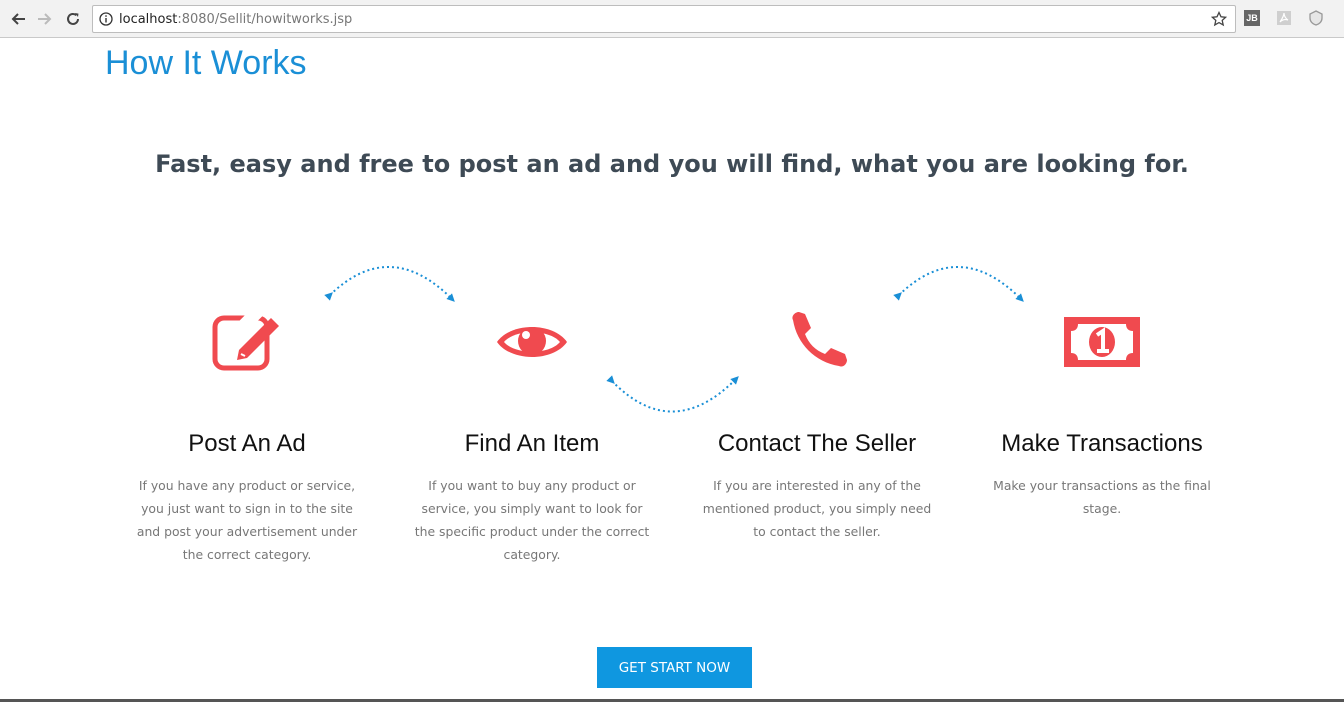 This screenshot has width=1344, height=702. I want to click on reload-icon, so click(73, 19).